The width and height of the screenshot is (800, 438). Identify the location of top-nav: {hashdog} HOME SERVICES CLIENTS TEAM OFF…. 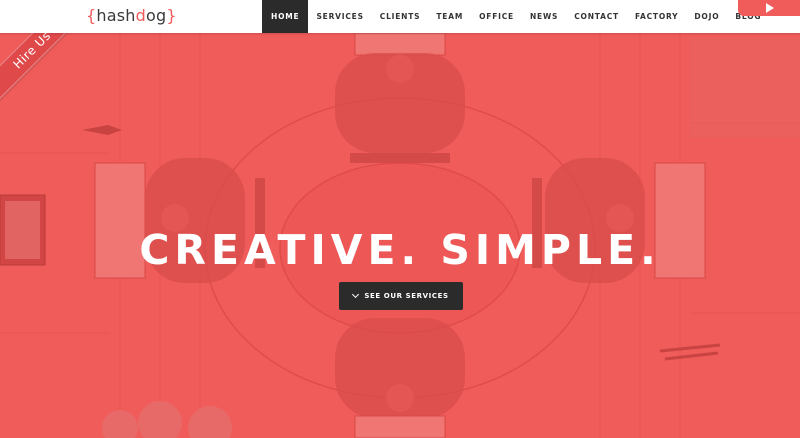
(400, 16).